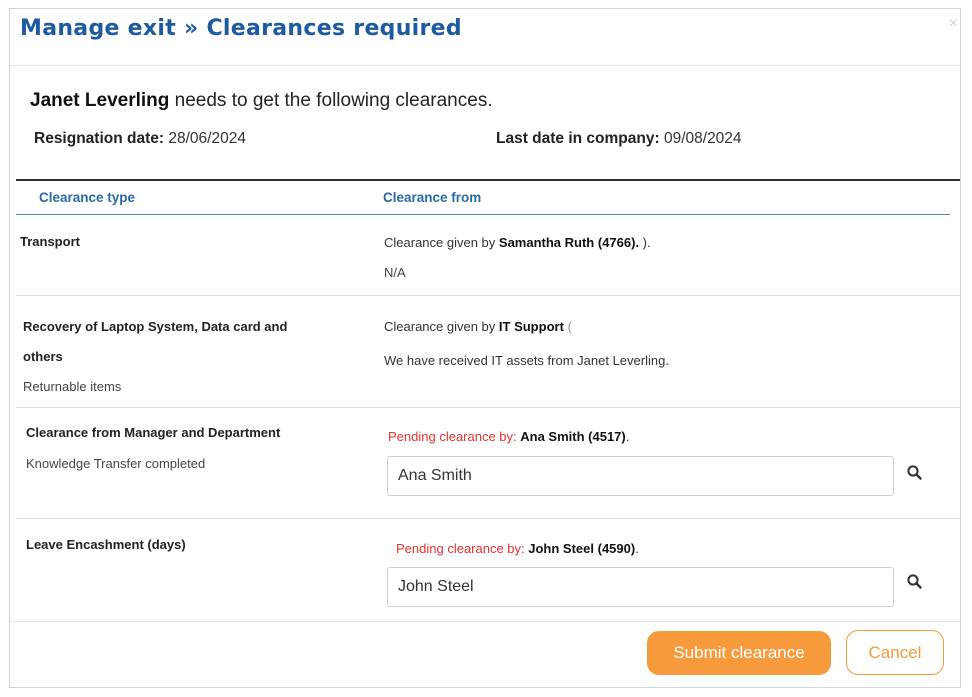 The image size is (972, 697). I want to click on dialog-title: Manage exit » Clearances required, so click(241, 28).